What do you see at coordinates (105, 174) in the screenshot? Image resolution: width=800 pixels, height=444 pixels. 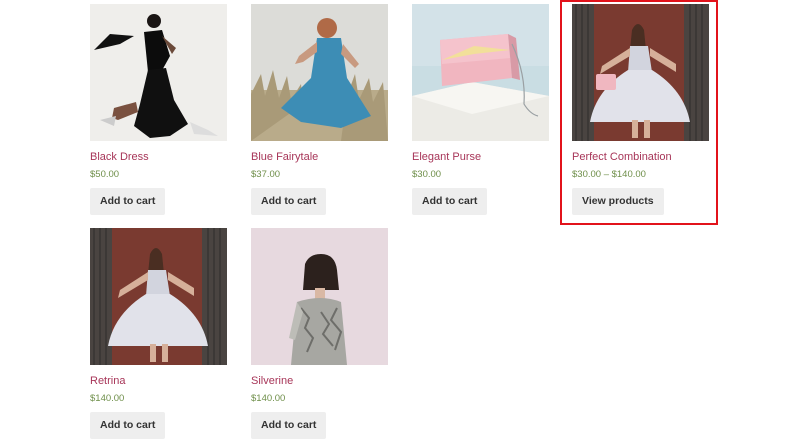 I see `product-price: $50.00` at bounding box center [105, 174].